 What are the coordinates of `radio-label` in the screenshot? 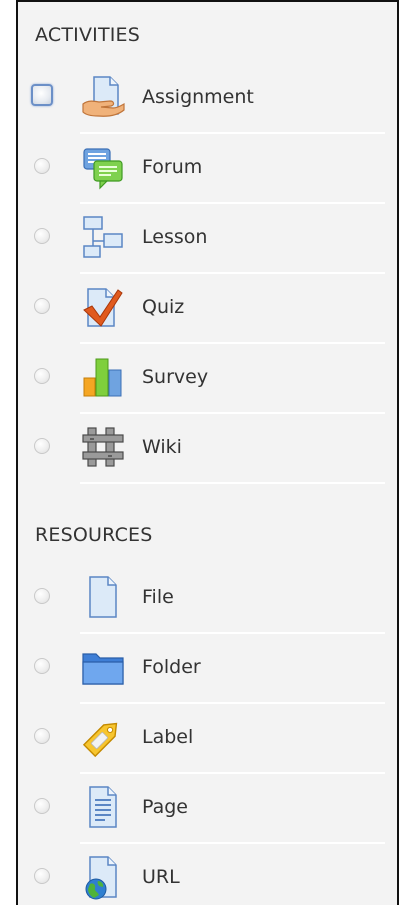 It's located at (42, 736).